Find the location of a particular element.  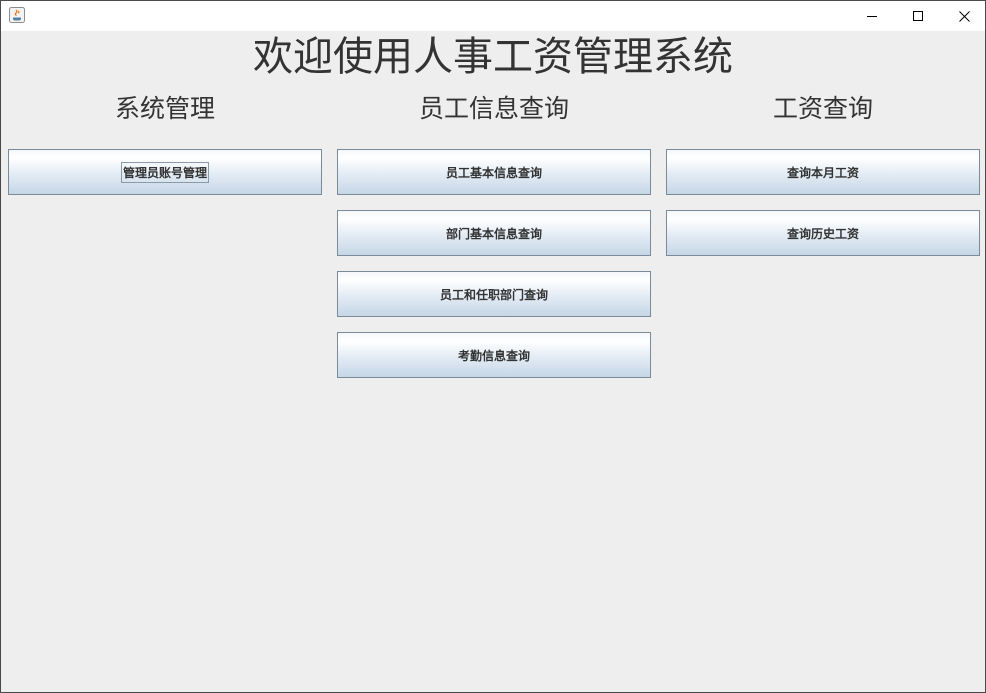

attendance-info-button: 考勤信息查询 is located at coordinates (494, 355).